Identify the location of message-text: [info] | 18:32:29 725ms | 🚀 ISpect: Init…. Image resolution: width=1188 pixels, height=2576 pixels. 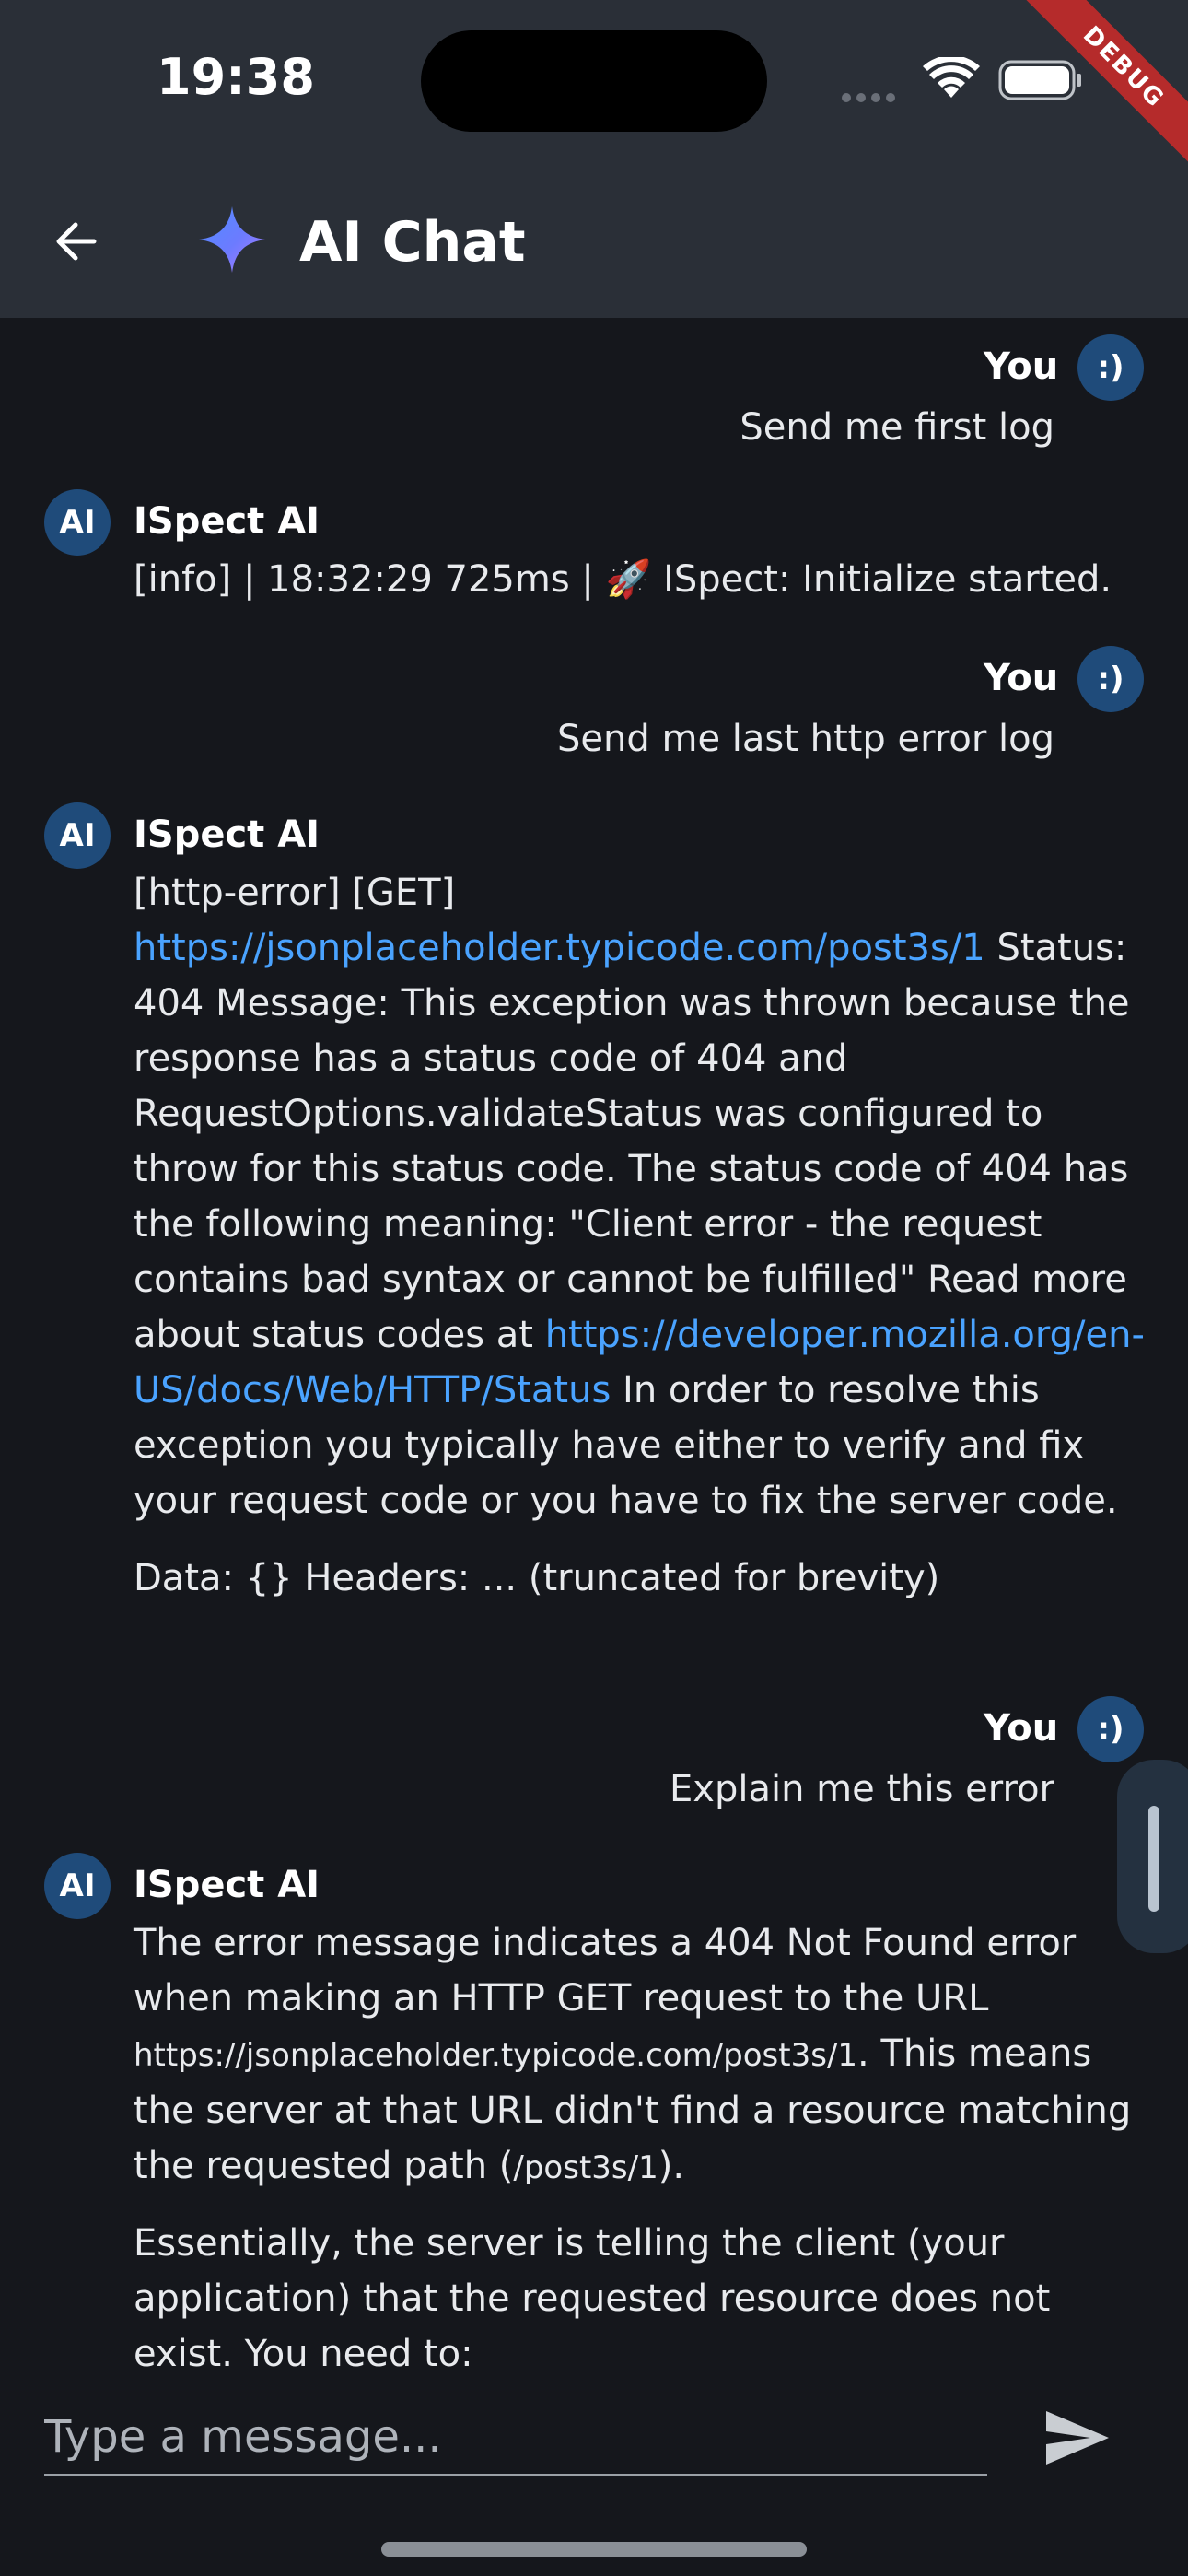
(623, 579).